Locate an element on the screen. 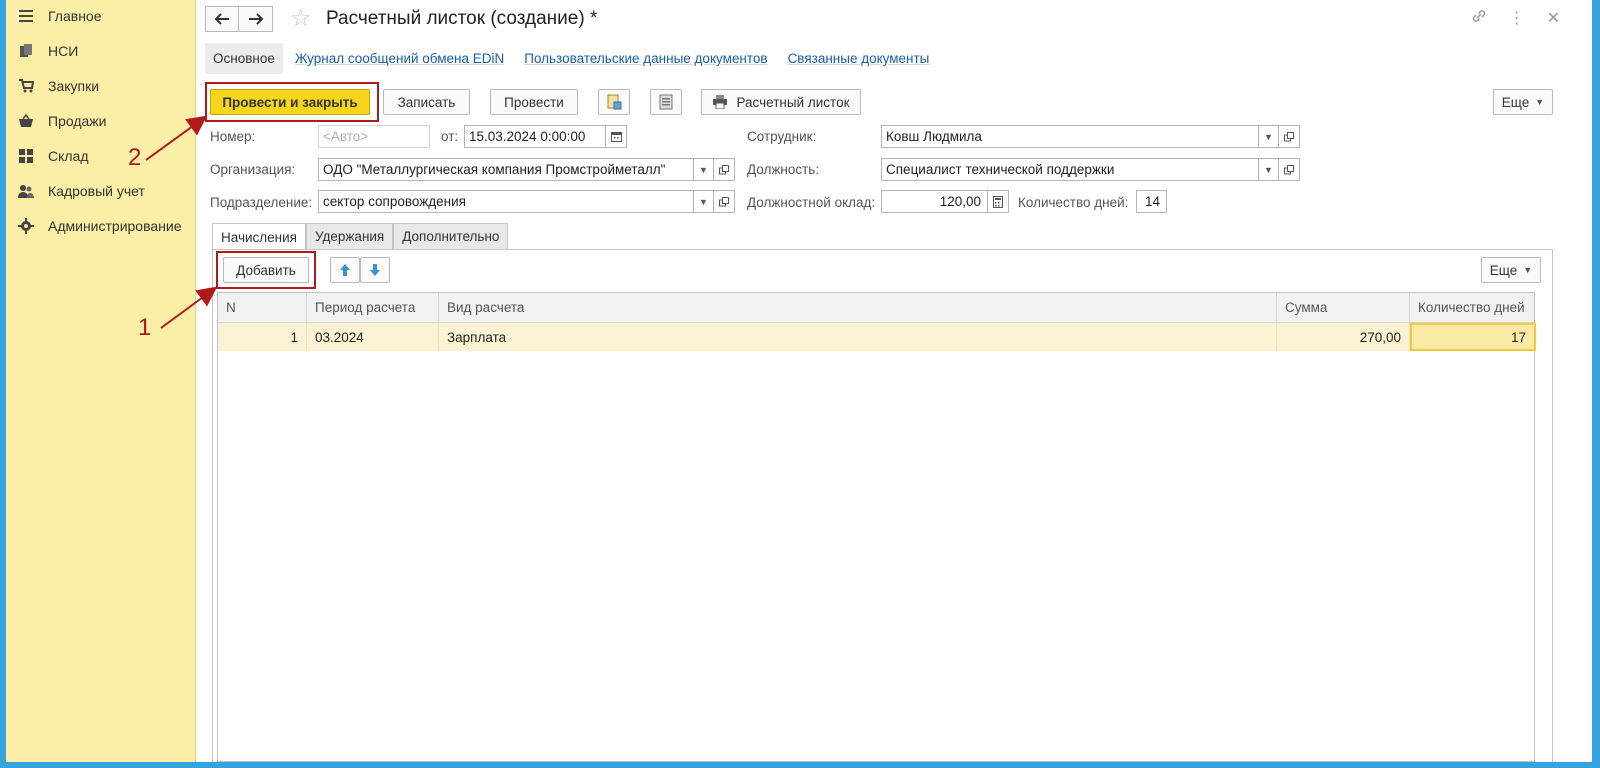  annotation-arrows is located at coordinates (181, 222).